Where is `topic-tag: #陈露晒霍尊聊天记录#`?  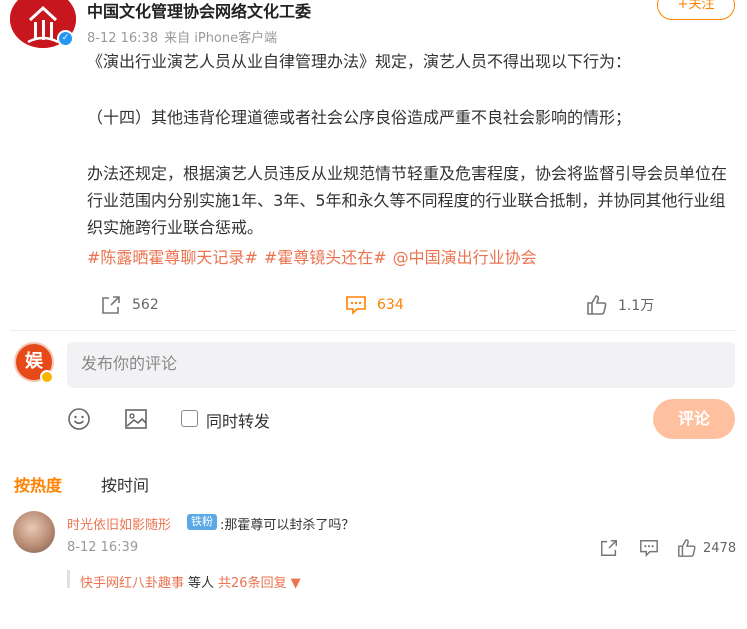
topic-tag: #陈露晒霍尊聊天记录# is located at coordinates (172, 257).